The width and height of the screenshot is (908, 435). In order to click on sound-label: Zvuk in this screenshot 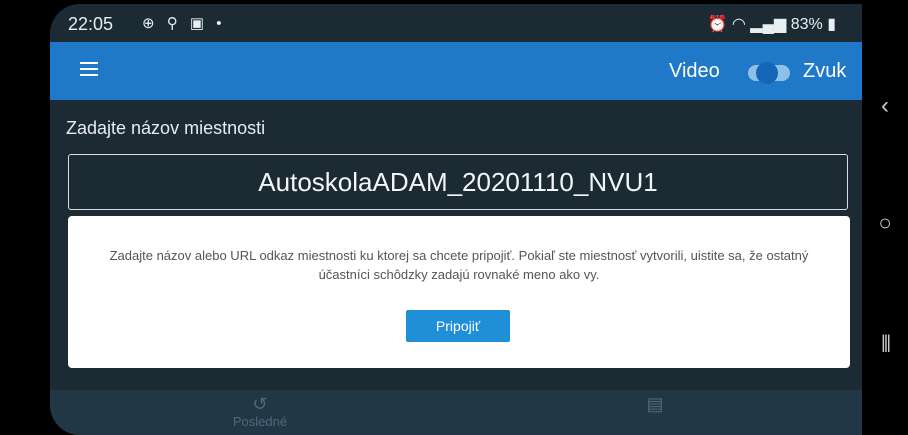, I will do `click(825, 71)`.